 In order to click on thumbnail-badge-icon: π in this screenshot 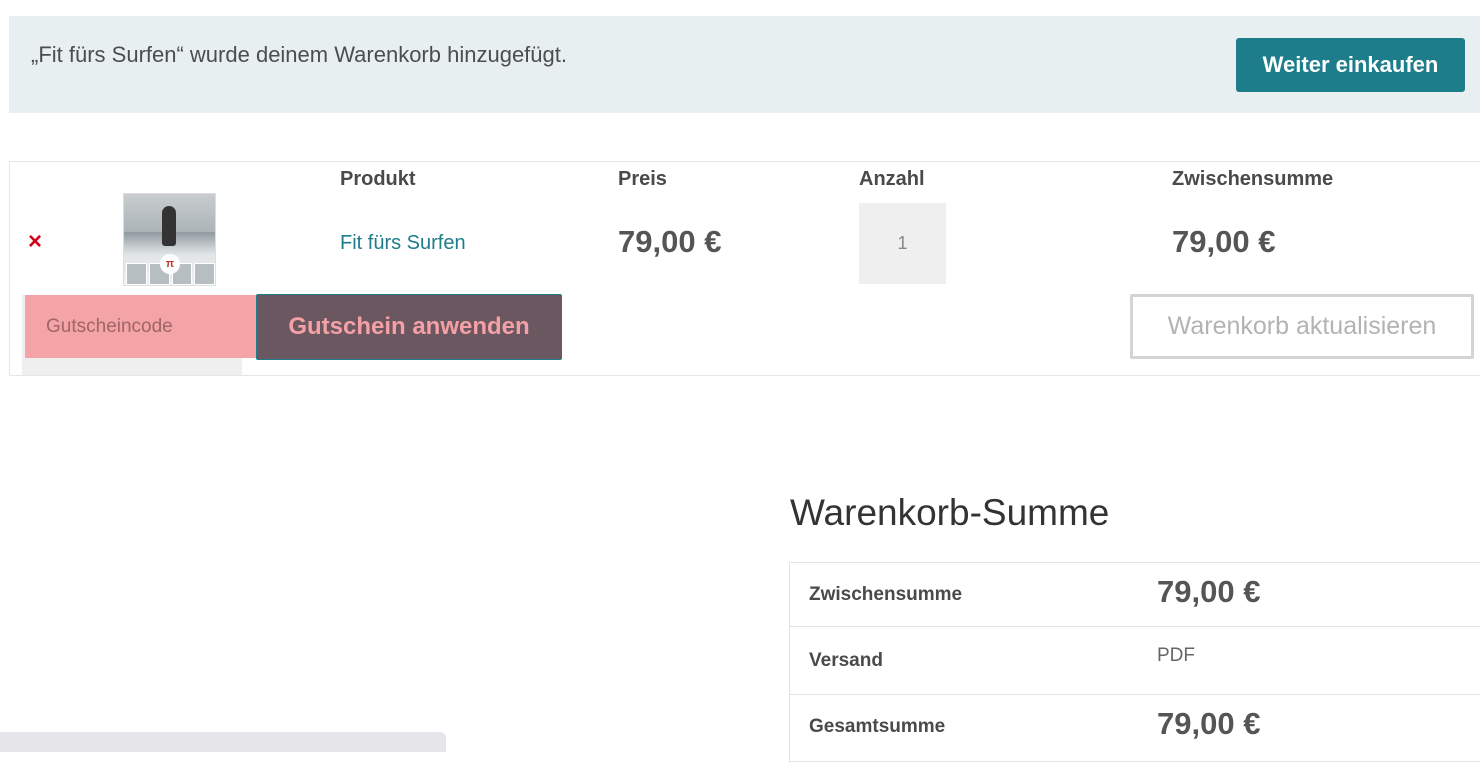, I will do `click(170, 264)`.